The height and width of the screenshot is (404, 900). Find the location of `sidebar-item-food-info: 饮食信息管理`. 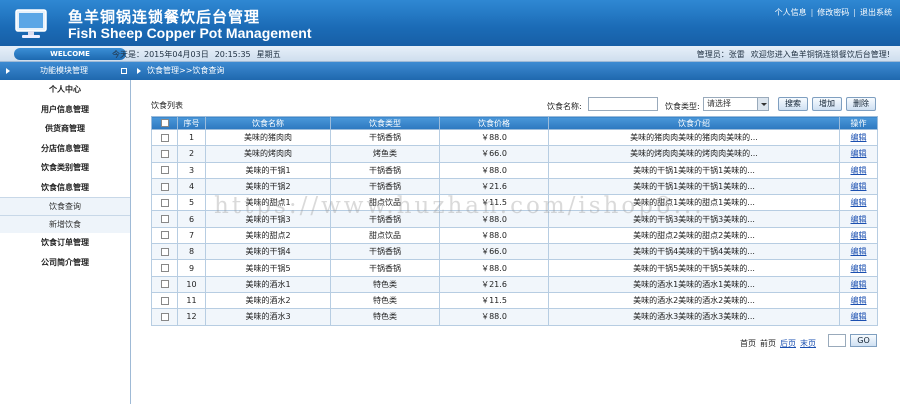

sidebar-item-food-info: 饮食信息管理 is located at coordinates (65, 187).